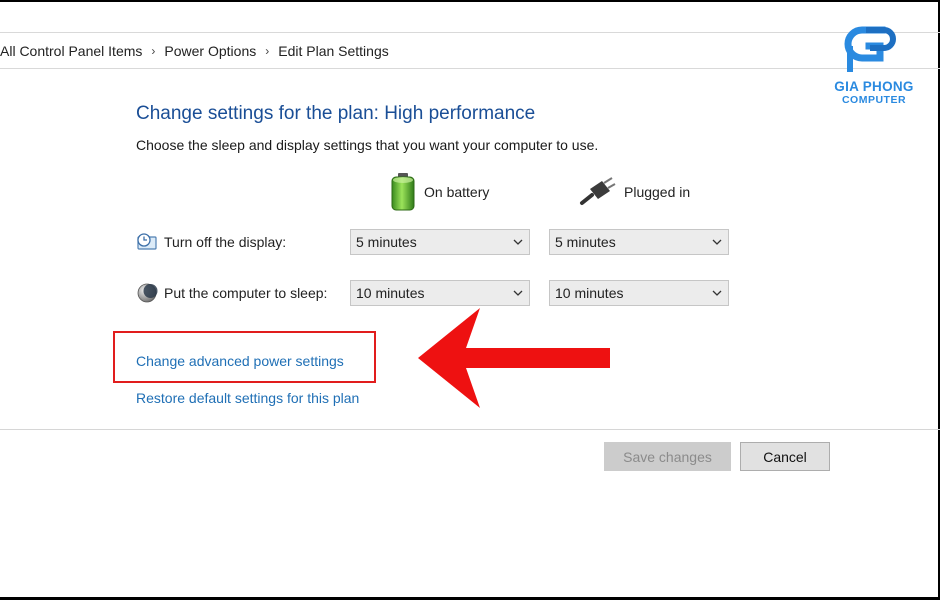 This screenshot has width=940, height=600. I want to click on save-changes-button: Save changes, so click(667, 456).